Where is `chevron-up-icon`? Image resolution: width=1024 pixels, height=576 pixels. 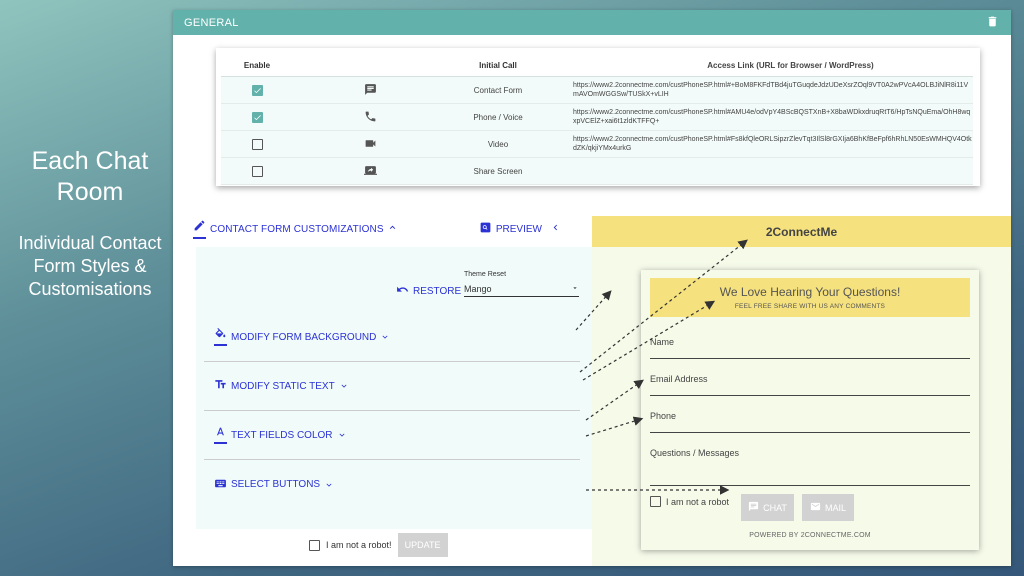 chevron-up-icon is located at coordinates (391, 229).